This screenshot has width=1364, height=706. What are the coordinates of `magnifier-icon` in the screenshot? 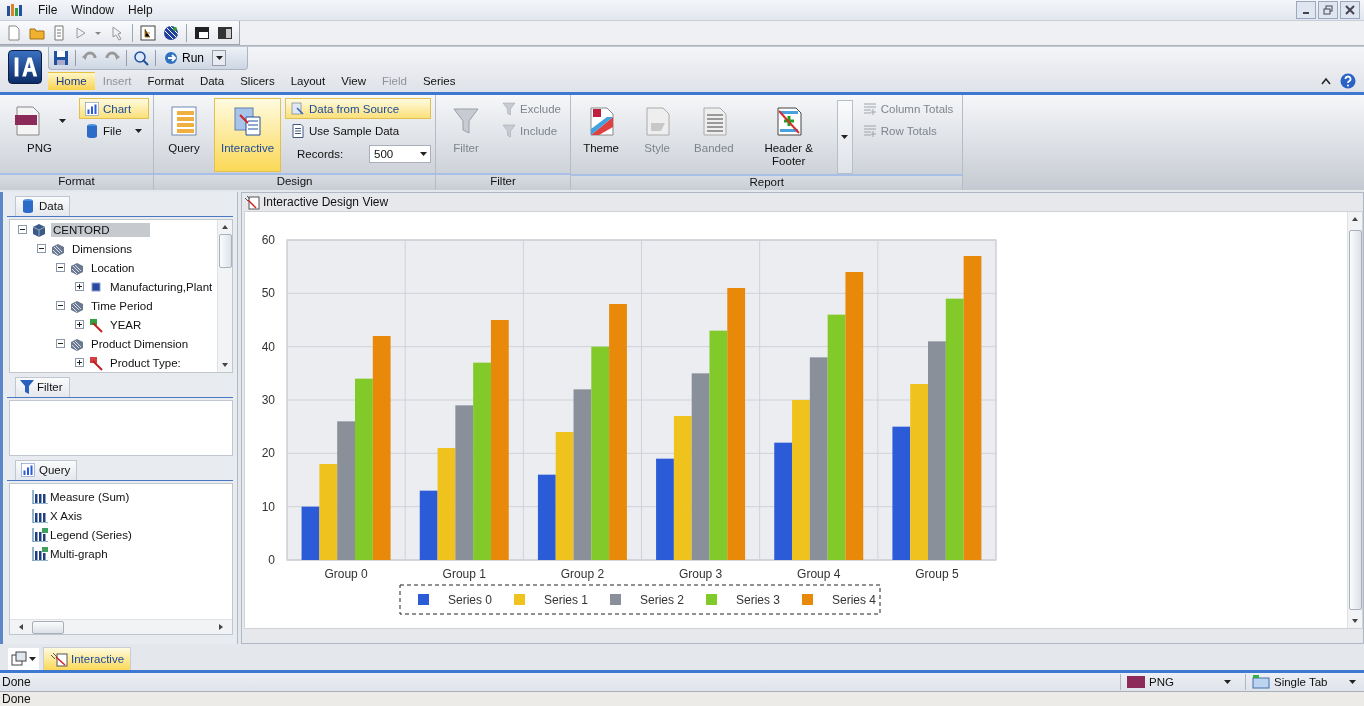 It's located at (141, 58).